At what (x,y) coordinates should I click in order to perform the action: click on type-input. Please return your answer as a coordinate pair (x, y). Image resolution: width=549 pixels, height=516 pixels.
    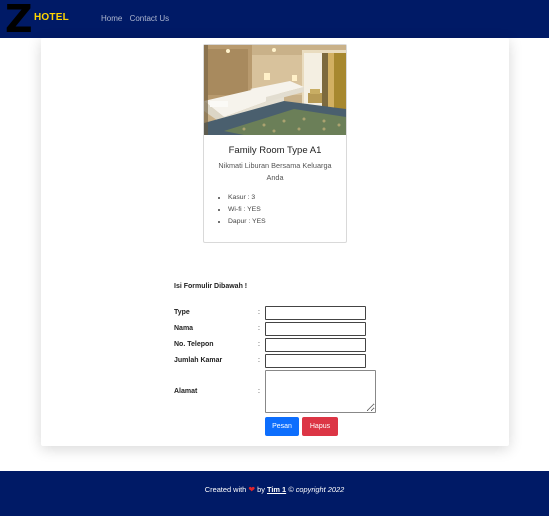
    Looking at the image, I should click on (315, 313).